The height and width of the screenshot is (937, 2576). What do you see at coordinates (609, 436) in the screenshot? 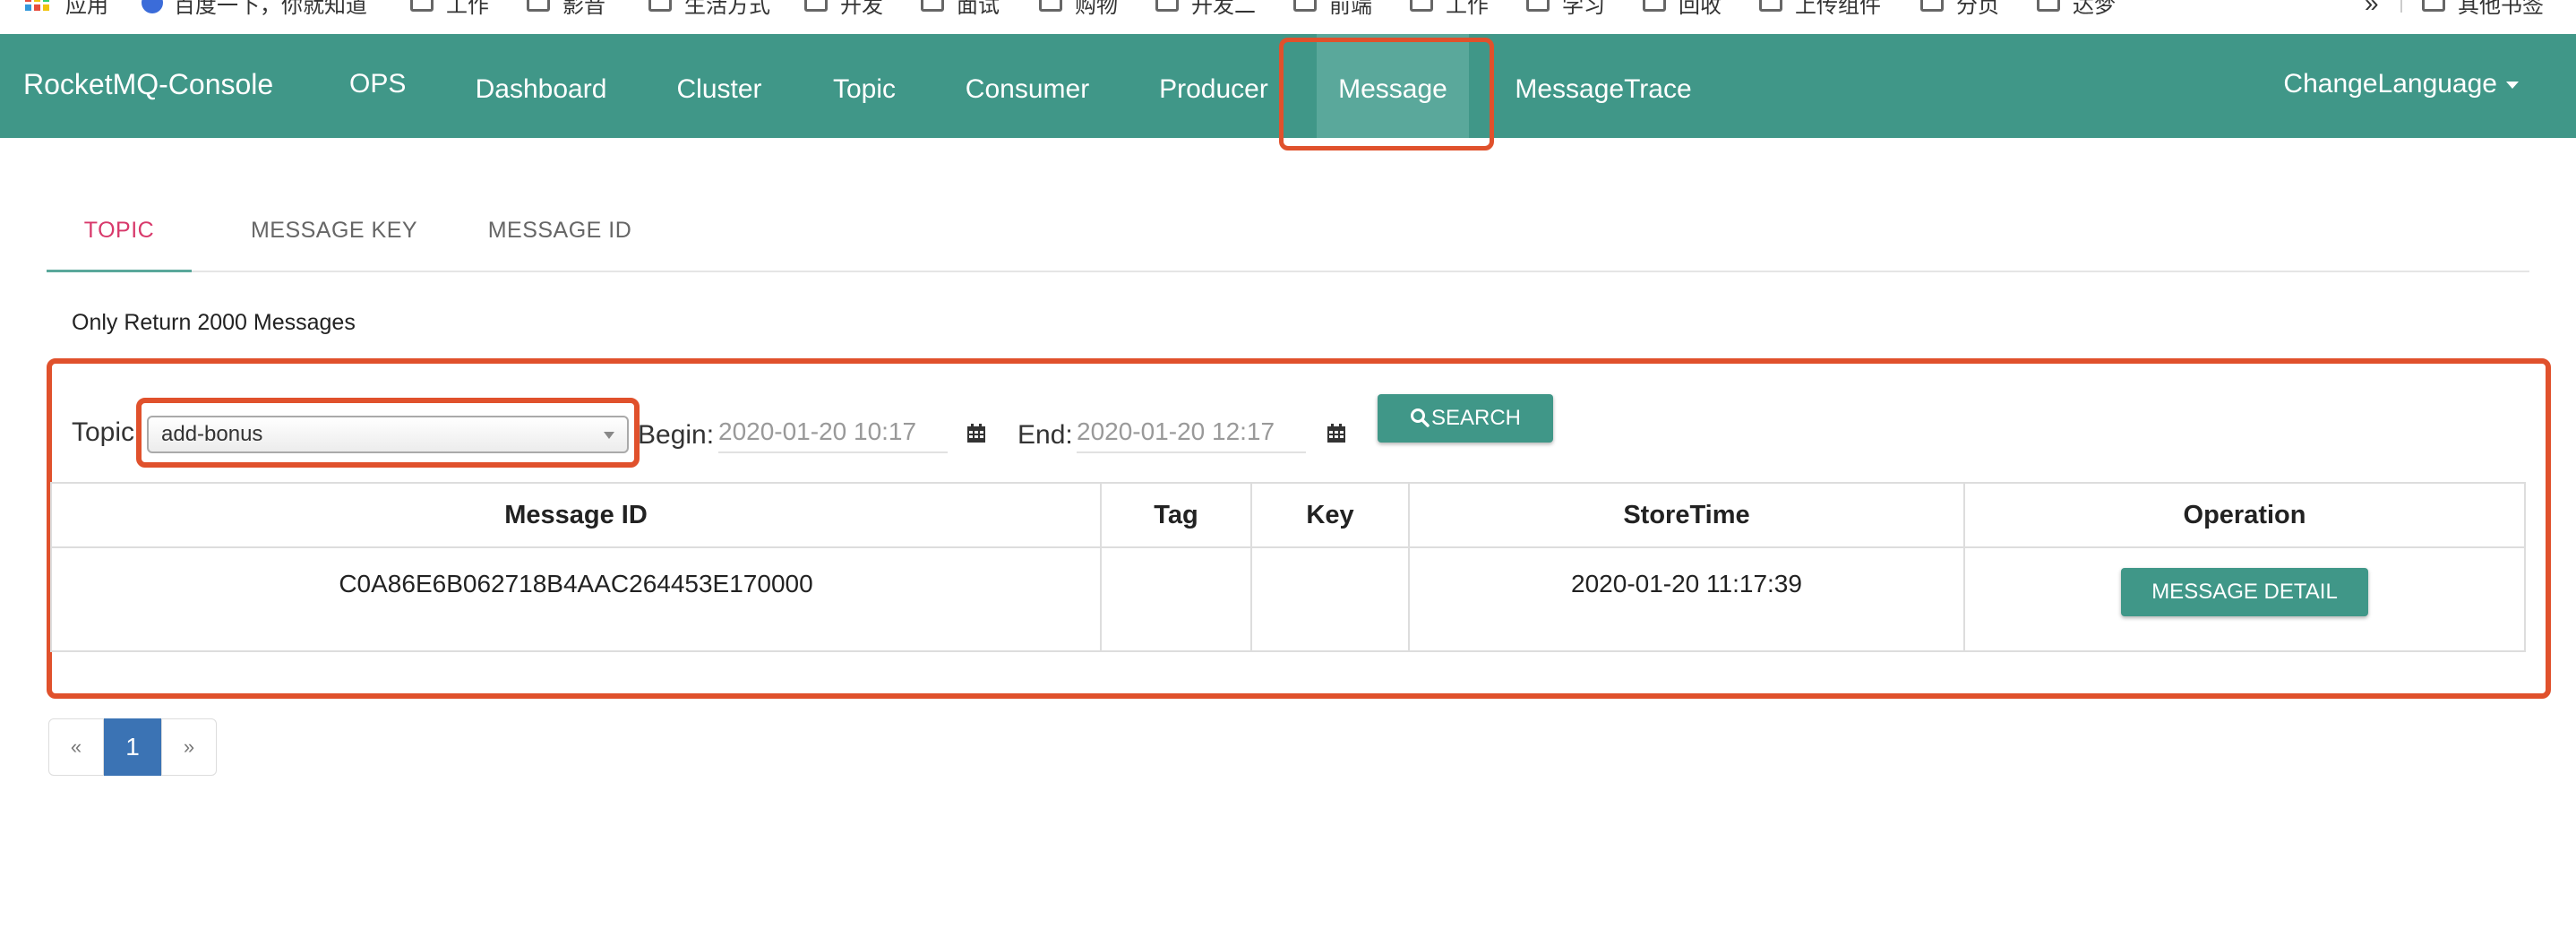
I see `dropdown-arrow-icon` at bounding box center [609, 436].